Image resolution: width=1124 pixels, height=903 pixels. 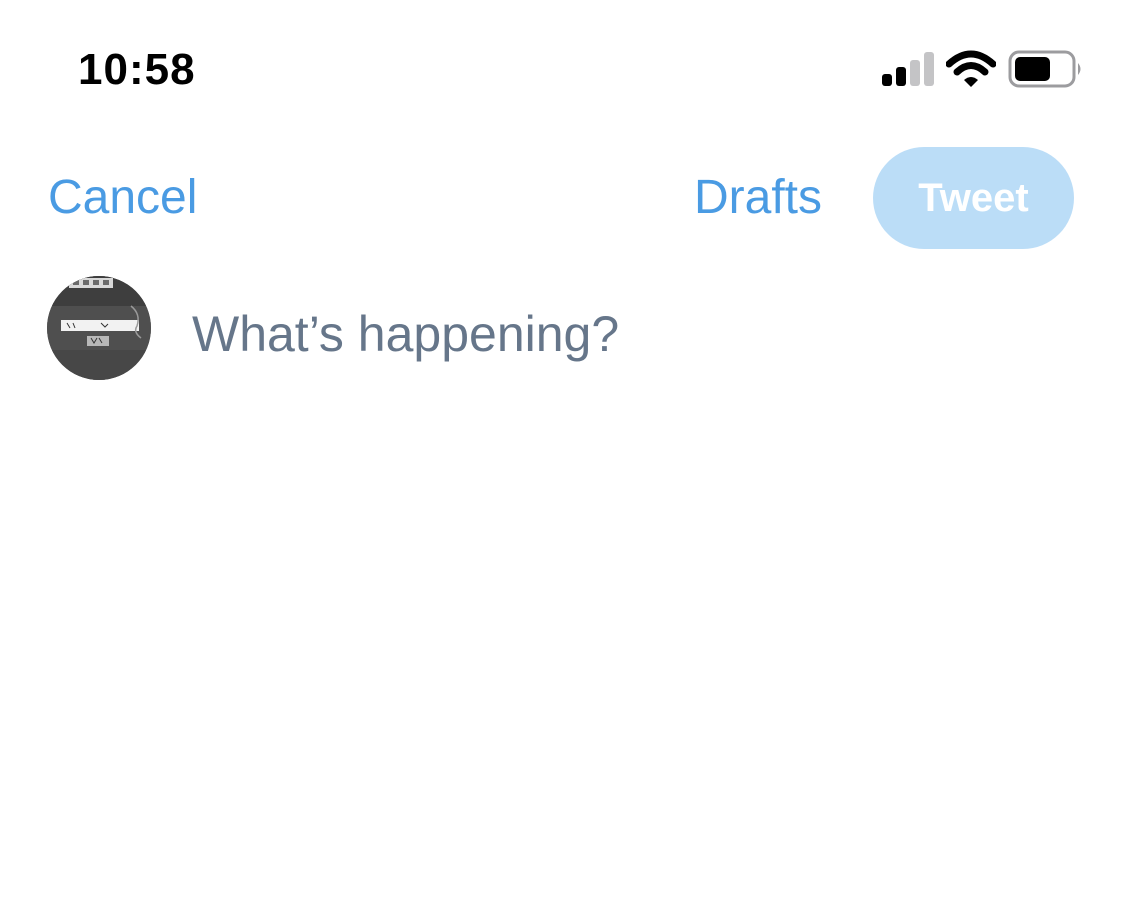 What do you see at coordinates (908, 69) in the screenshot?
I see `signal-icon` at bounding box center [908, 69].